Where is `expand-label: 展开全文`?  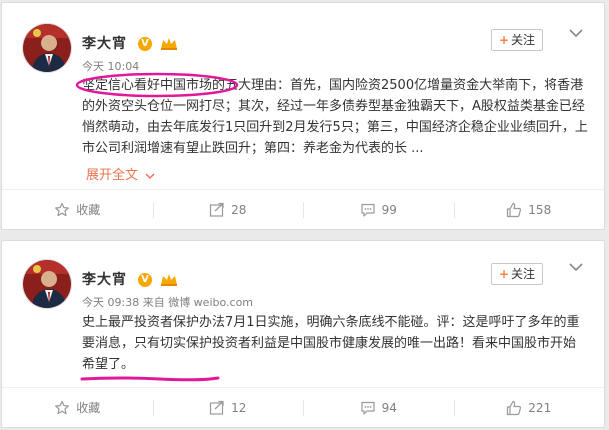 expand-label: 展开全文 is located at coordinates (112, 175).